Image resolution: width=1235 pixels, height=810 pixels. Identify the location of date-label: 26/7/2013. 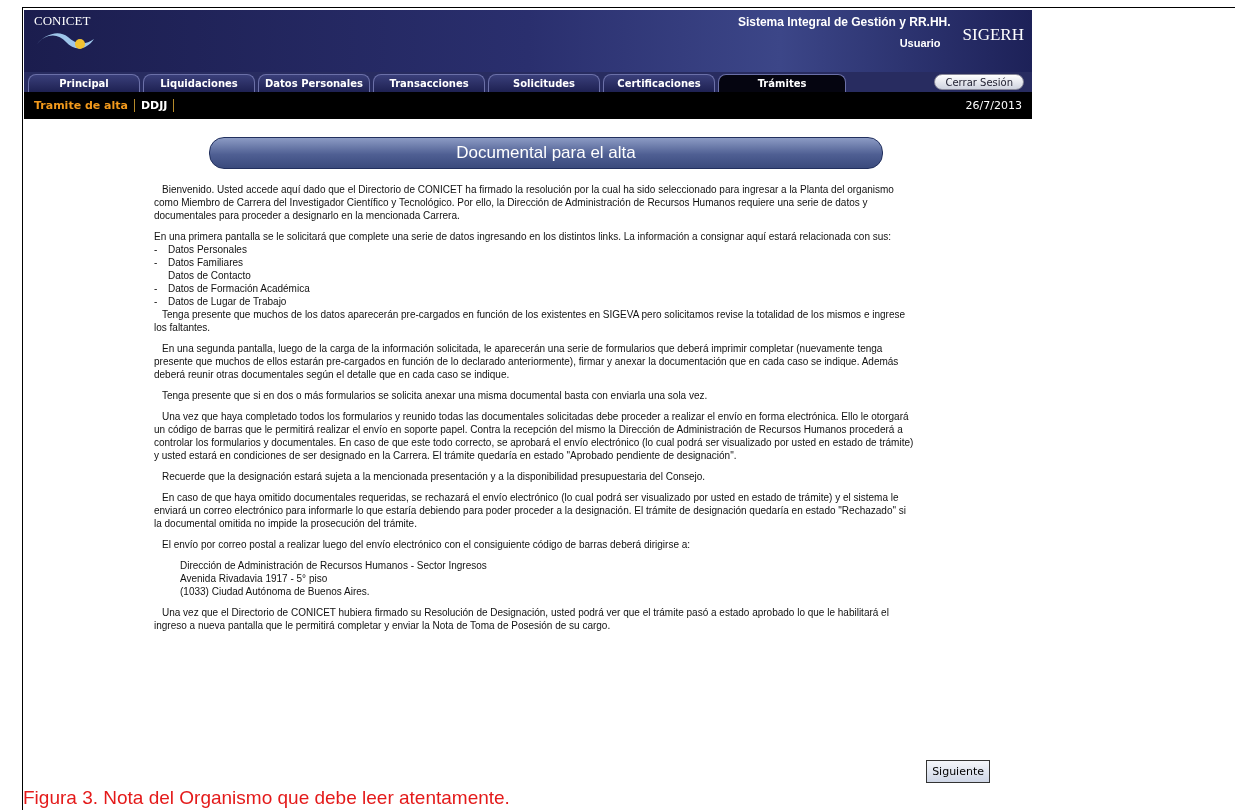
(993, 105).